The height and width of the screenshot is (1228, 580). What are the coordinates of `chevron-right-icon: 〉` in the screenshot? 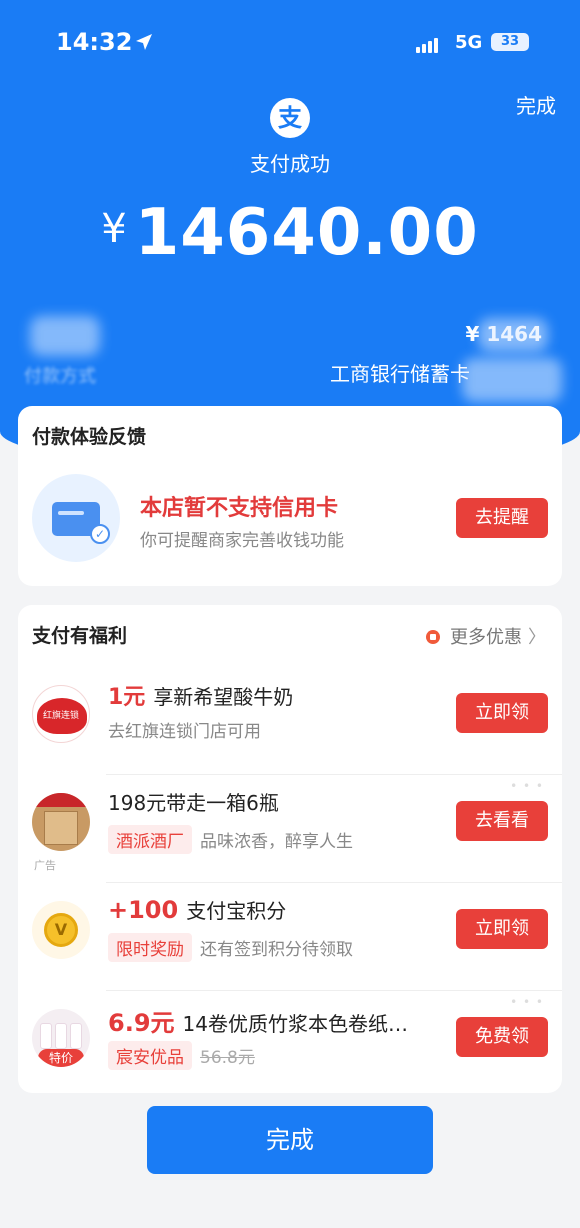 It's located at (537, 637).